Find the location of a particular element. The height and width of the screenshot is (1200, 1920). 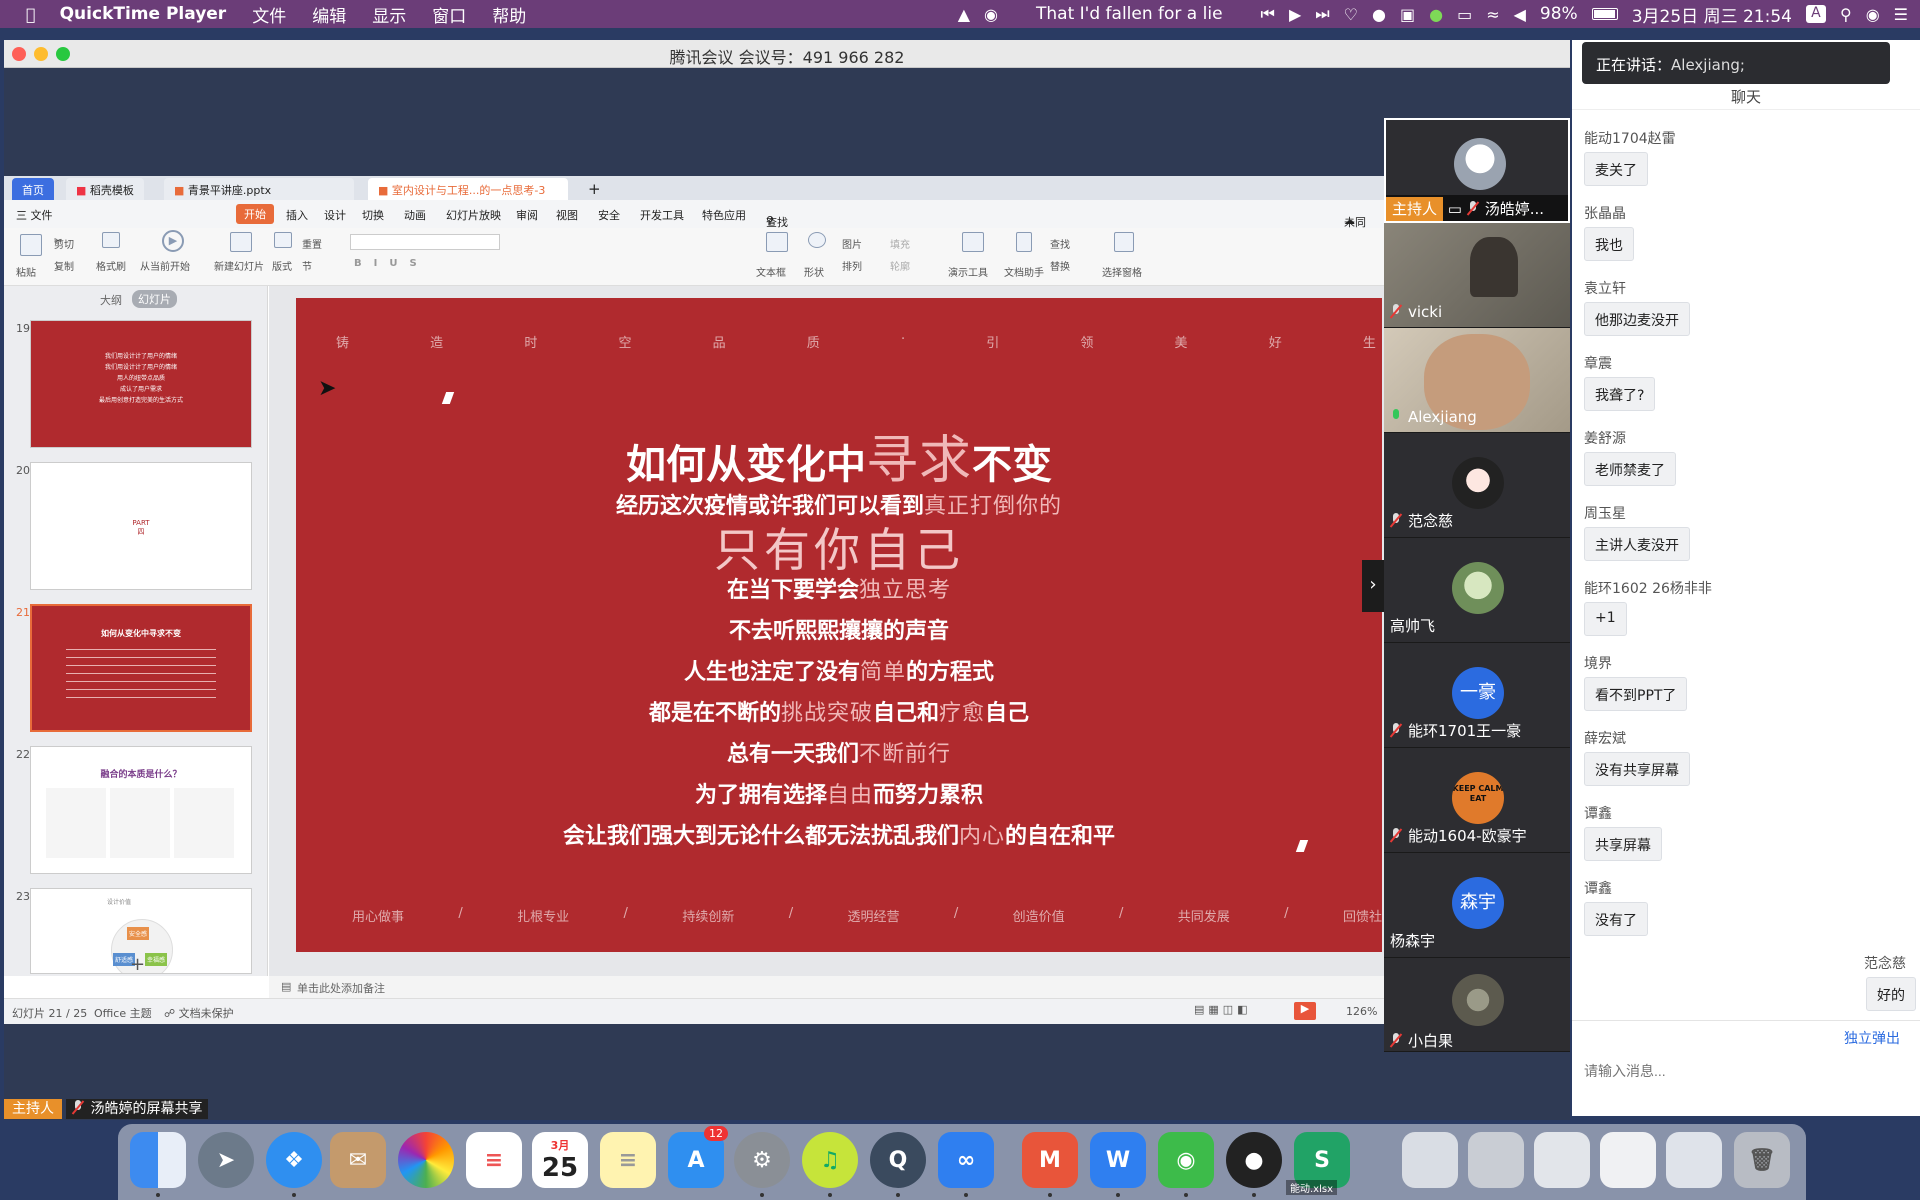

reset-button: 重置 is located at coordinates (312, 243).